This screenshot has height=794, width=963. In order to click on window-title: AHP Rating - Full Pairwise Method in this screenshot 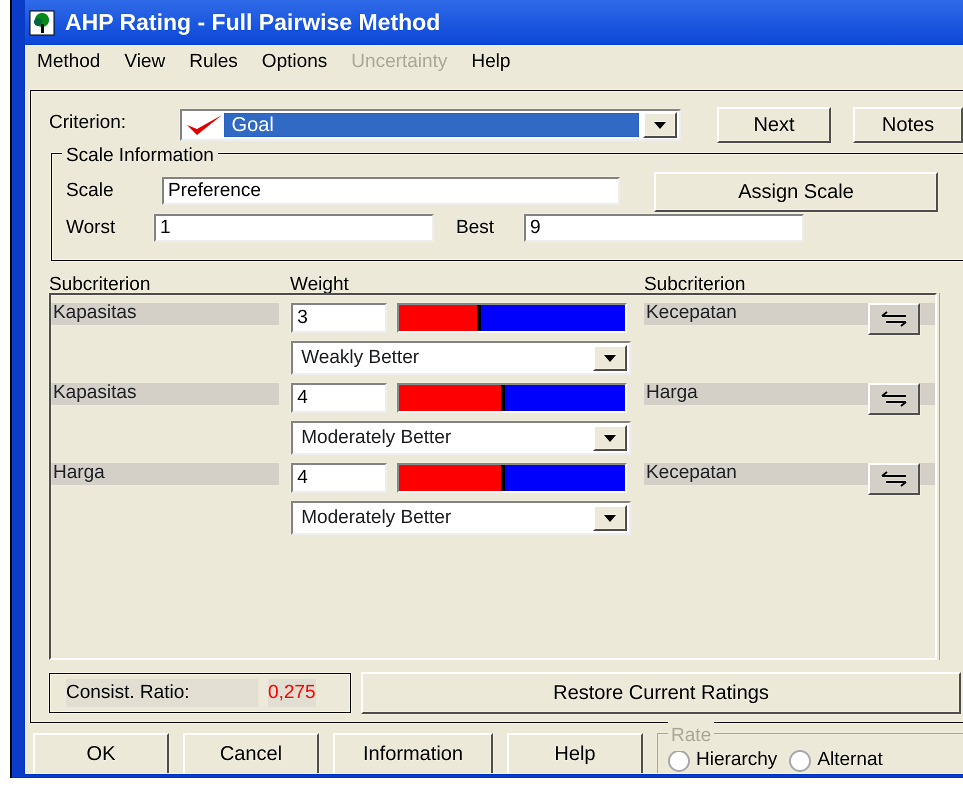, I will do `click(252, 23)`.